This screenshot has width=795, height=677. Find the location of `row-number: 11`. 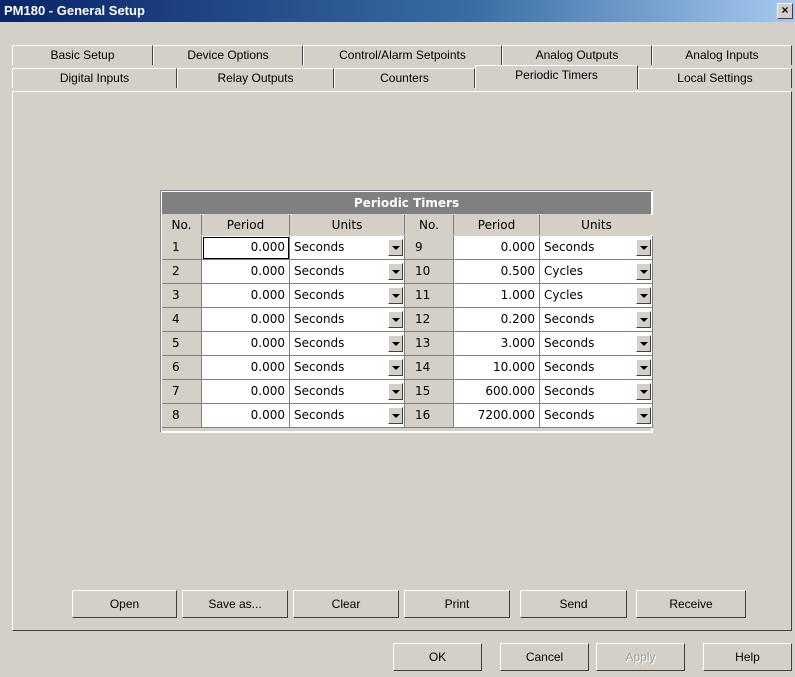

row-number: 11 is located at coordinates (429, 296).